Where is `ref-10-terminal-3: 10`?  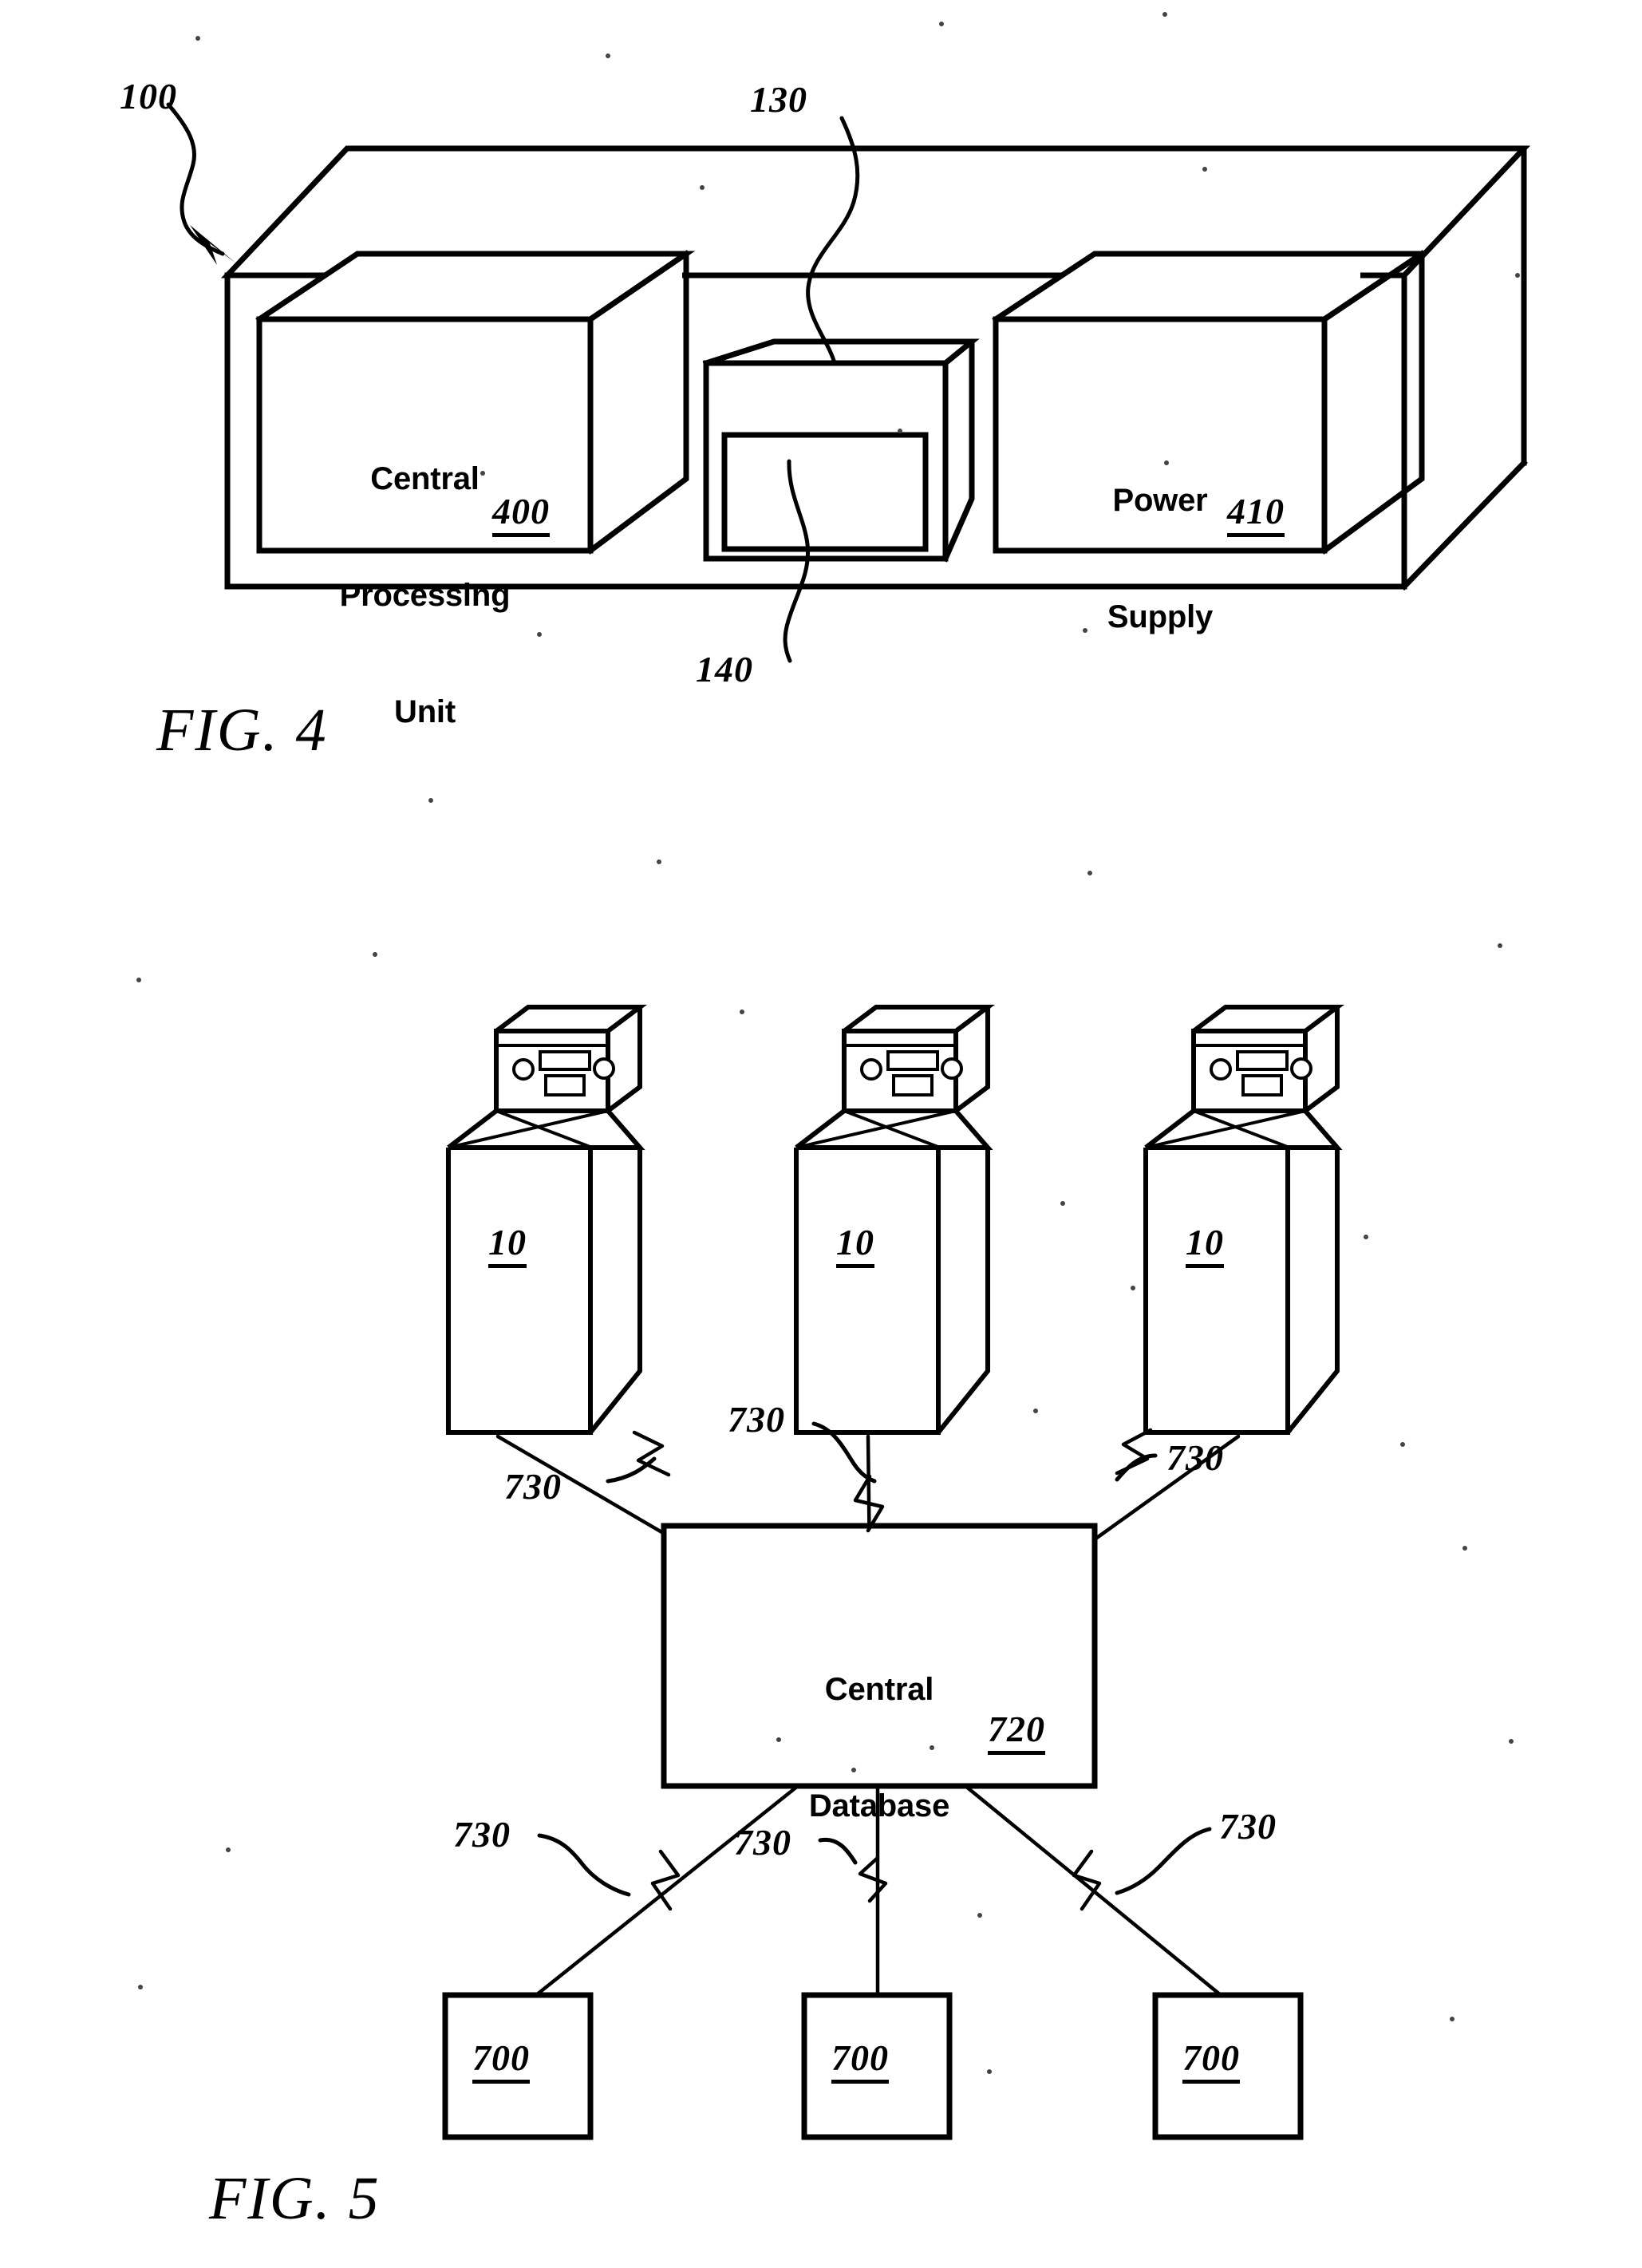
ref-10-terminal-3: 10 is located at coordinates (1205, 1245).